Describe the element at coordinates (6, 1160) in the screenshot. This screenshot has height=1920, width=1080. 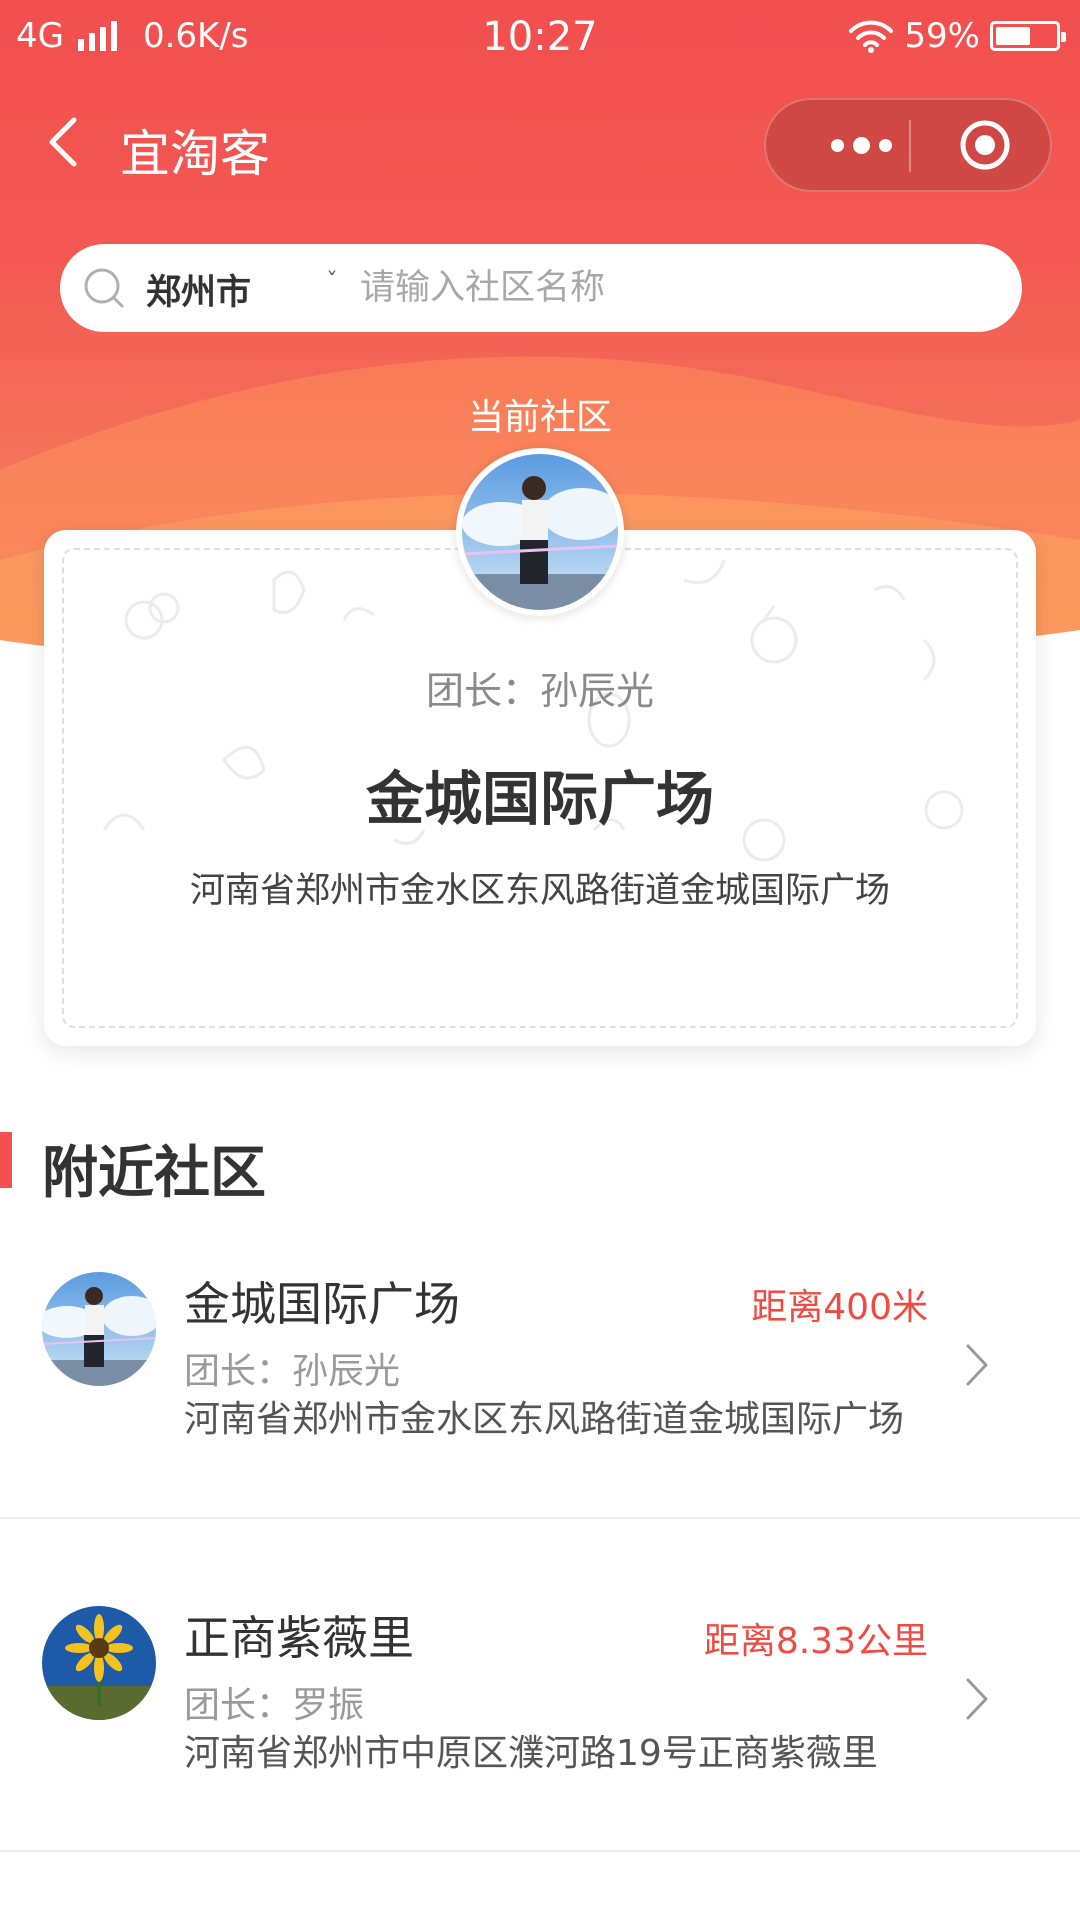
I see `section-accent-bar` at that location.